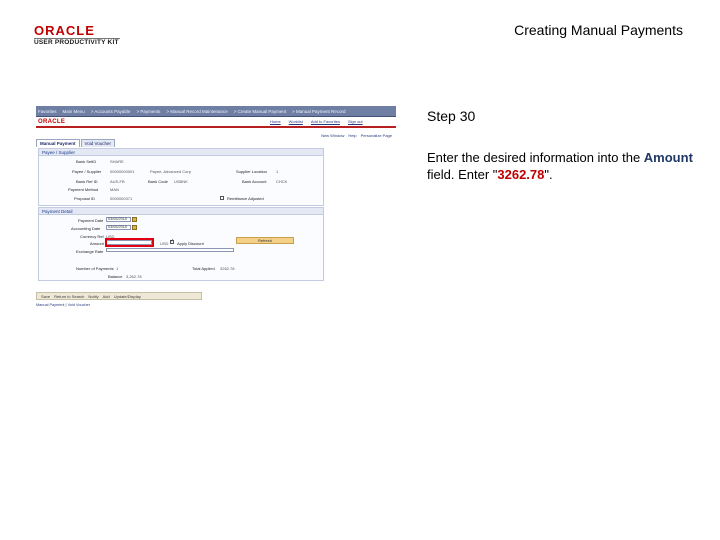 The height and width of the screenshot is (540, 720). Describe the element at coordinates (181, 211) in the screenshot. I see `payment-group-header: Payment Detail` at that location.